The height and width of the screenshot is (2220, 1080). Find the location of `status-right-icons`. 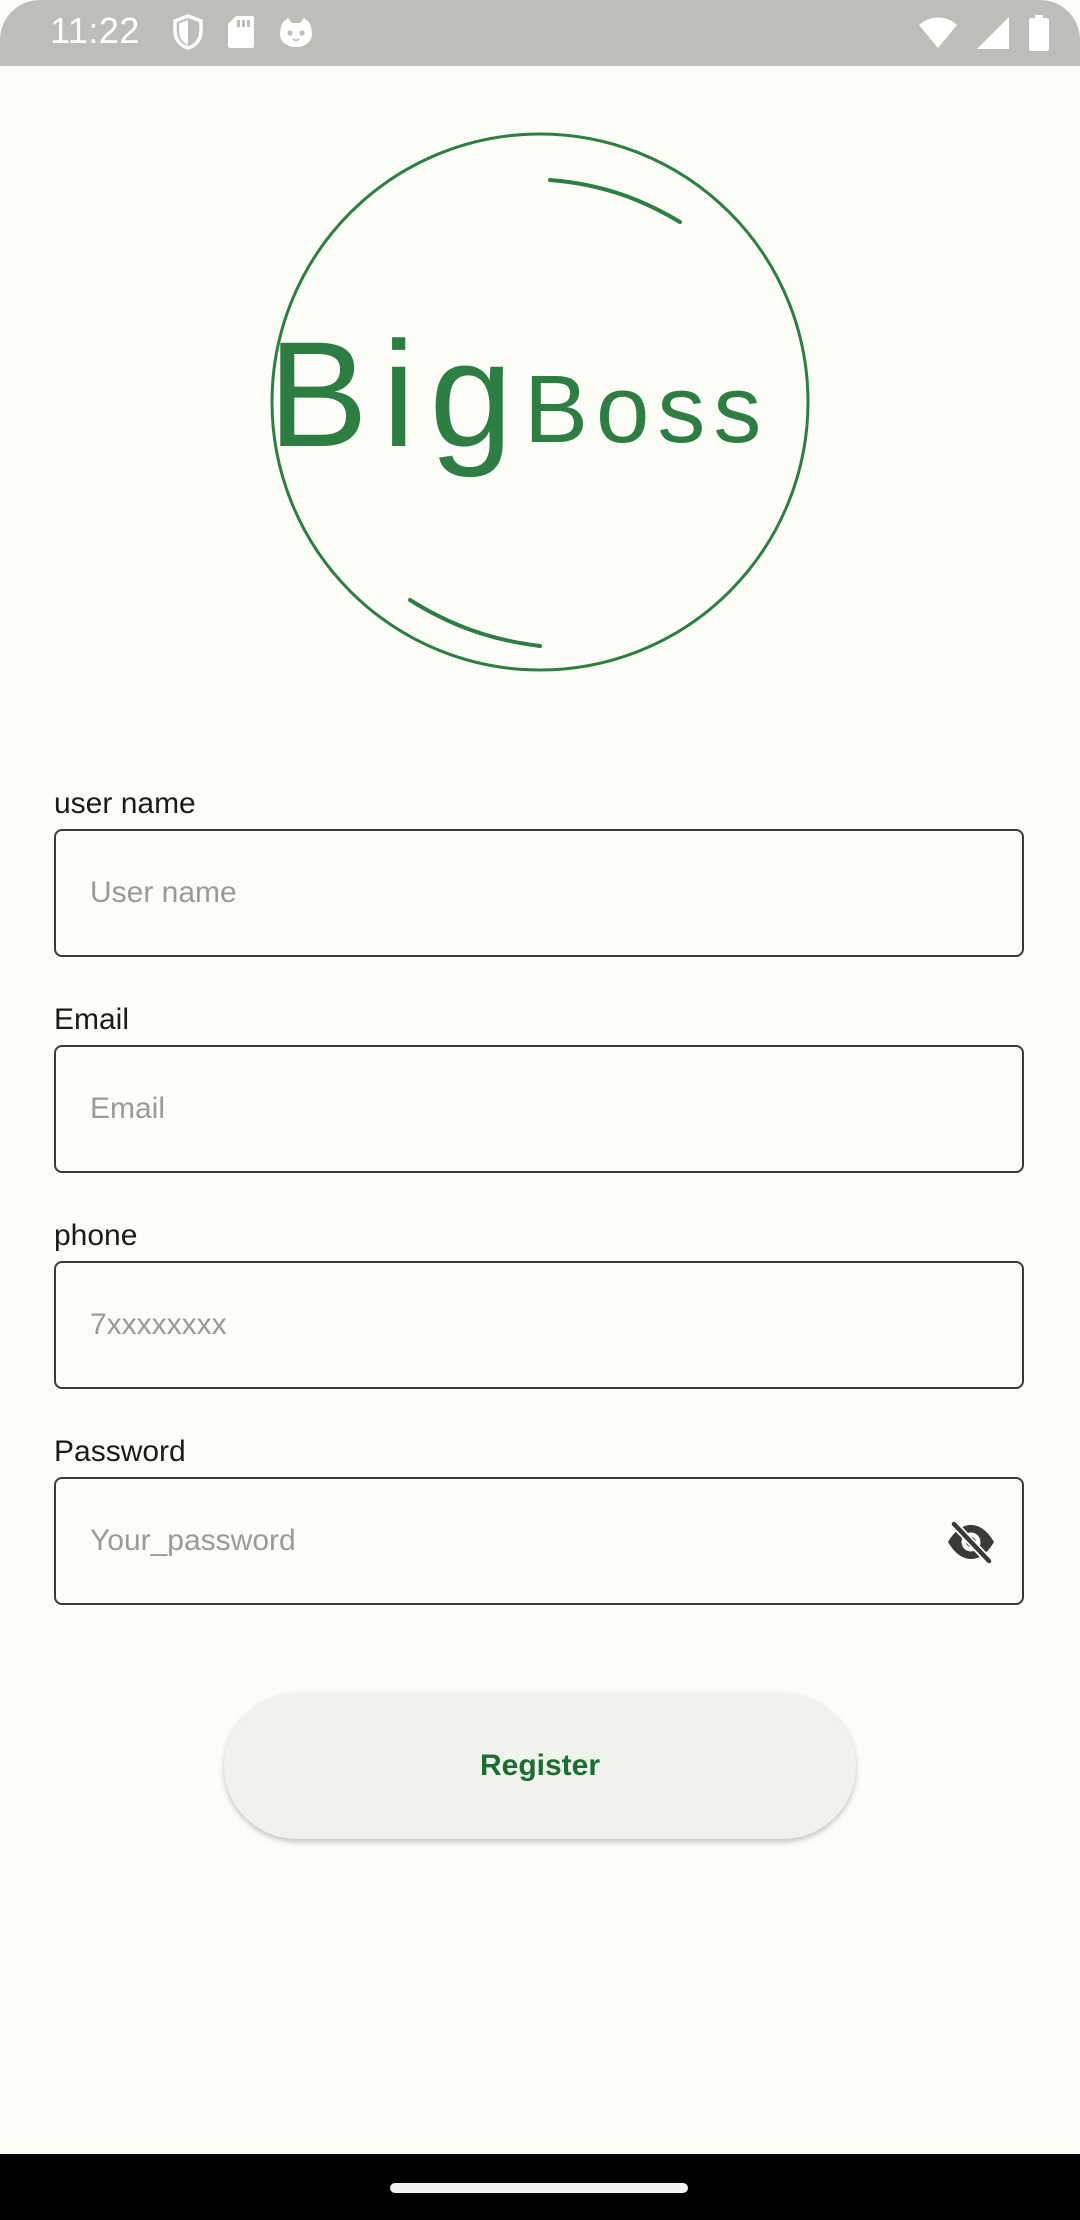

status-right-icons is located at coordinates (984, 33).